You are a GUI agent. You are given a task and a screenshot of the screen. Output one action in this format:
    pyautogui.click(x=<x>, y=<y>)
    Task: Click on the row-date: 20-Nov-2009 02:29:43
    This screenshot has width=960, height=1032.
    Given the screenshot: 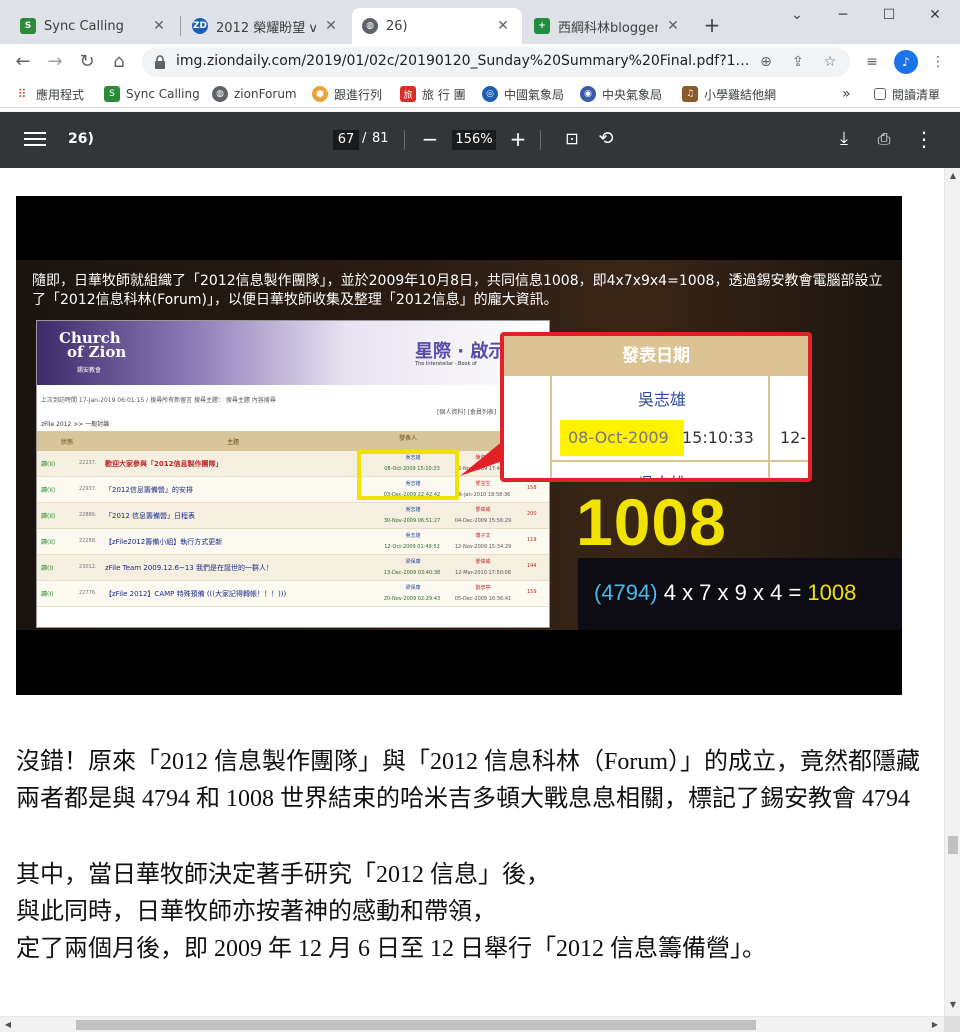 What is the action you would take?
    pyautogui.click(x=412, y=599)
    